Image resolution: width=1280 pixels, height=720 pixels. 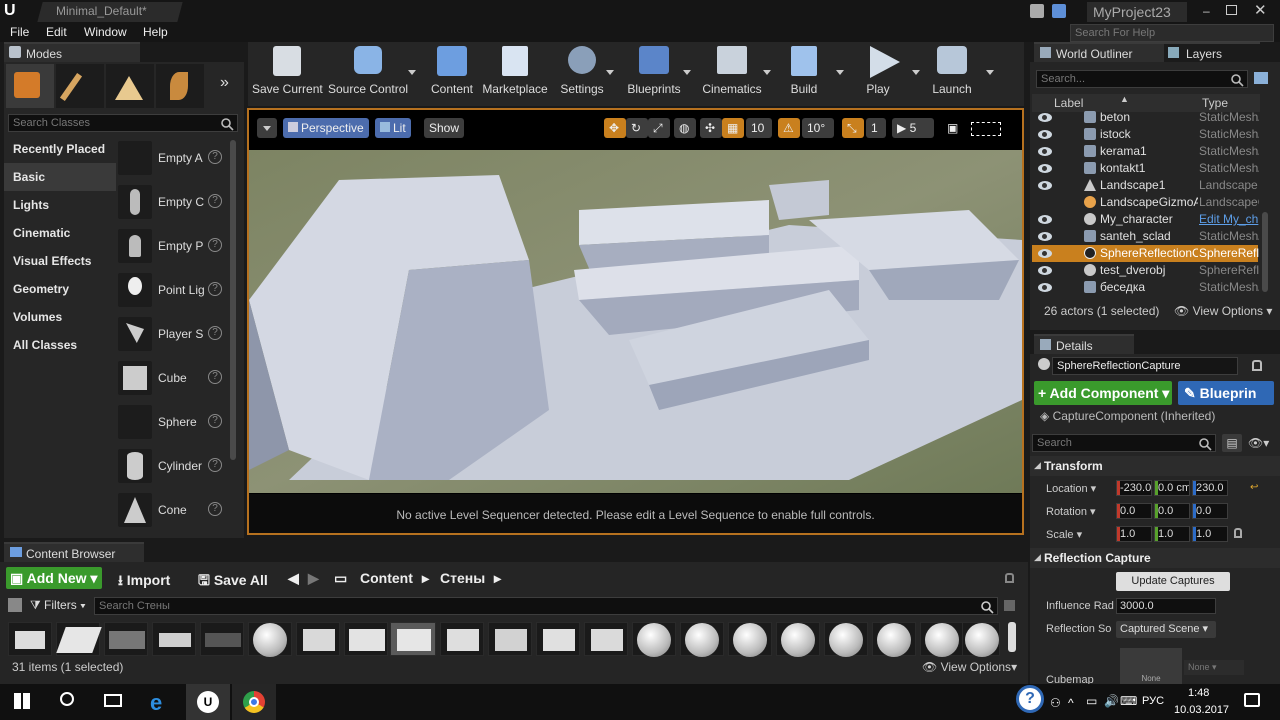 I want to click on foliage-mode-icon, so click(x=180, y=86).